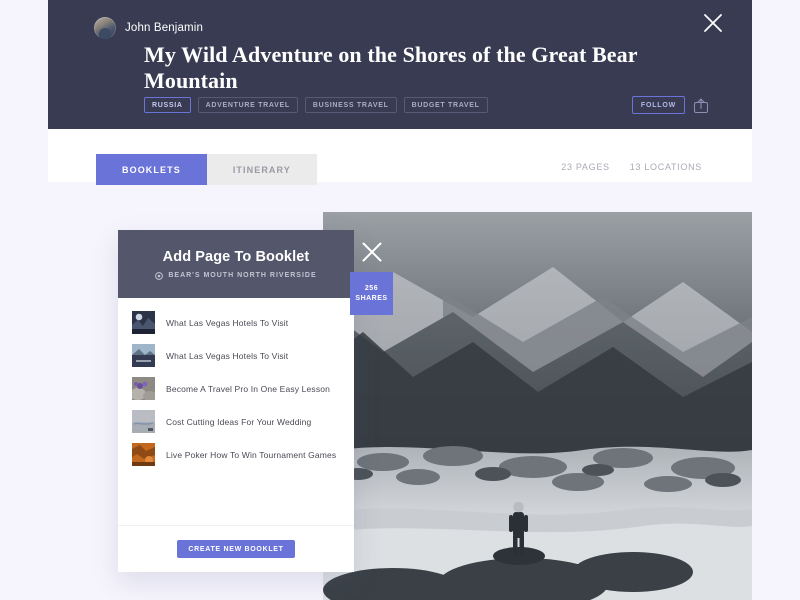 This screenshot has height=600, width=800. What do you see at coordinates (701, 105) in the screenshot?
I see `share-icon` at bounding box center [701, 105].